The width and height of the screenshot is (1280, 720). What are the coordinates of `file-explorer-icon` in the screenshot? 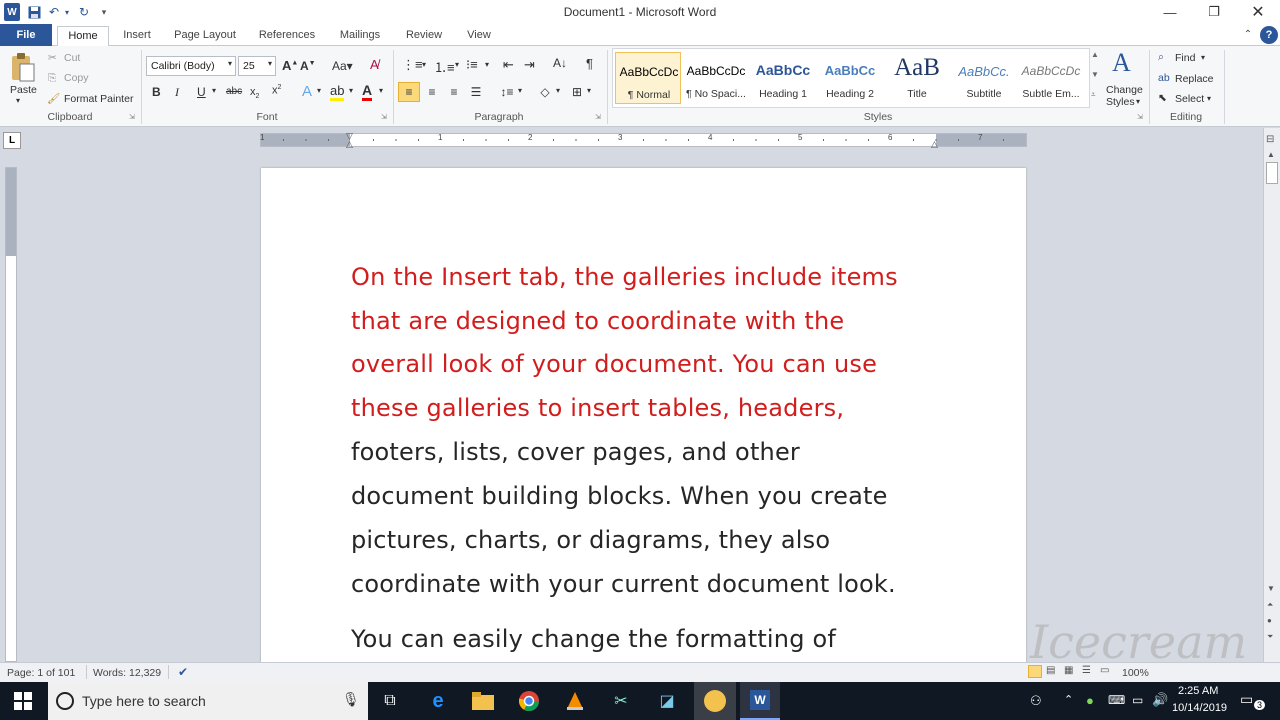 It's located at (483, 701).